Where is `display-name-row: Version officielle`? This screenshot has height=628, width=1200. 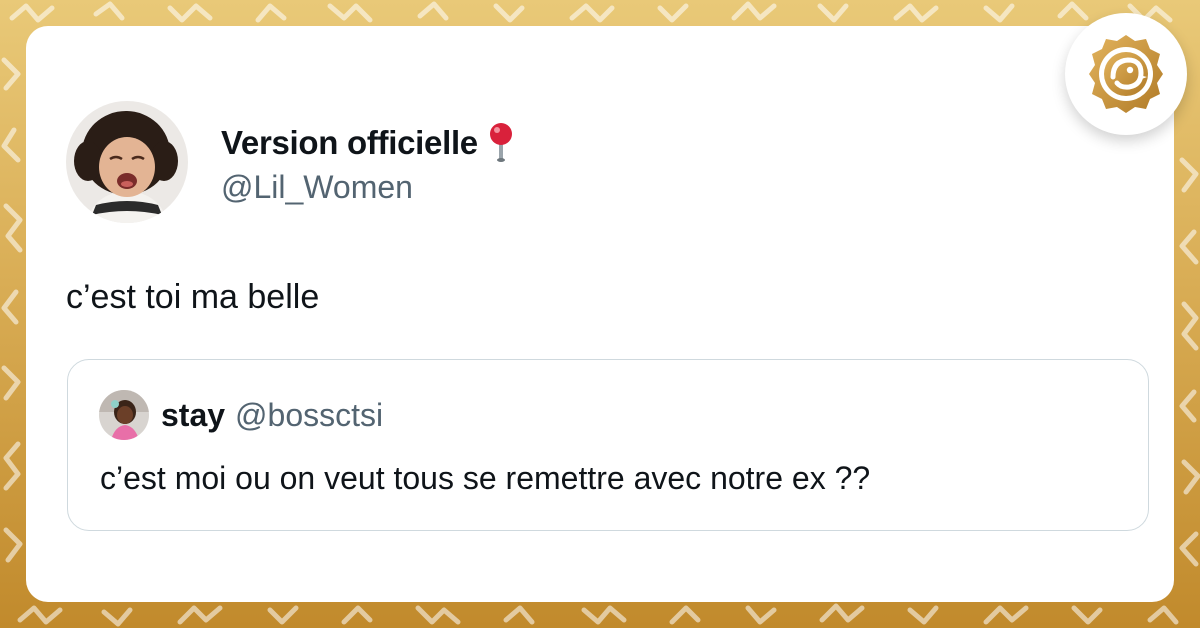 display-name-row: Version officielle is located at coordinates (367, 143).